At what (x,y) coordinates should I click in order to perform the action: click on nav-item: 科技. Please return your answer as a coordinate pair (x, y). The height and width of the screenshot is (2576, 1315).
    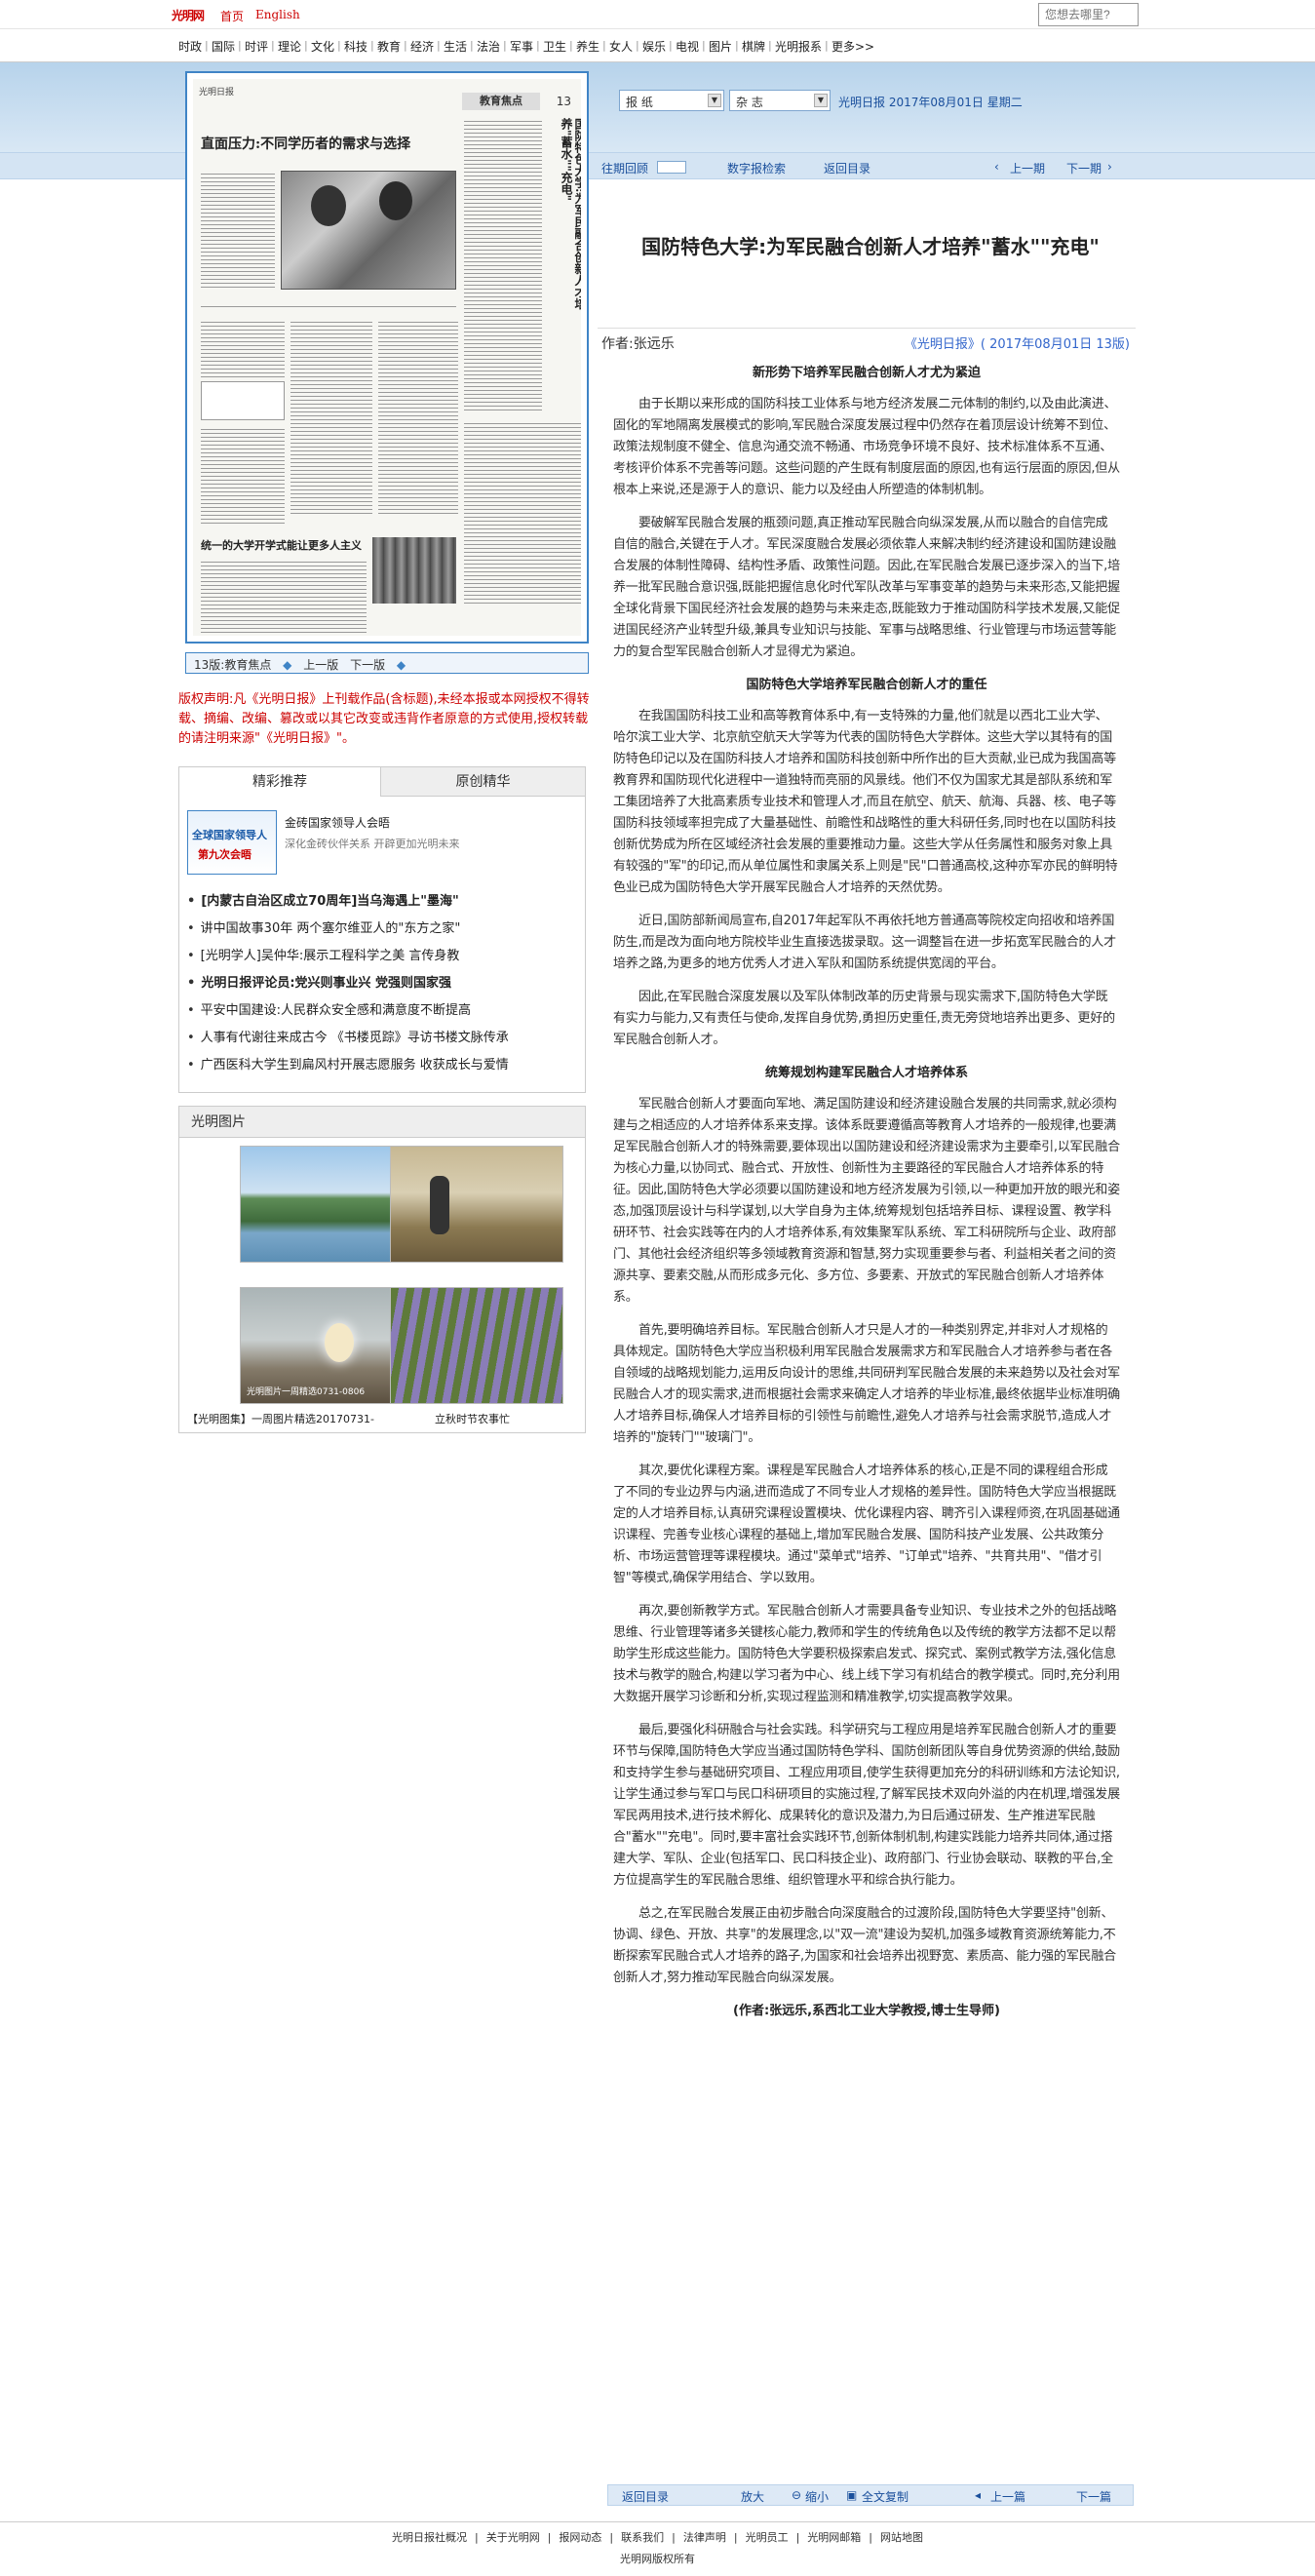
    Looking at the image, I should click on (355, 46).